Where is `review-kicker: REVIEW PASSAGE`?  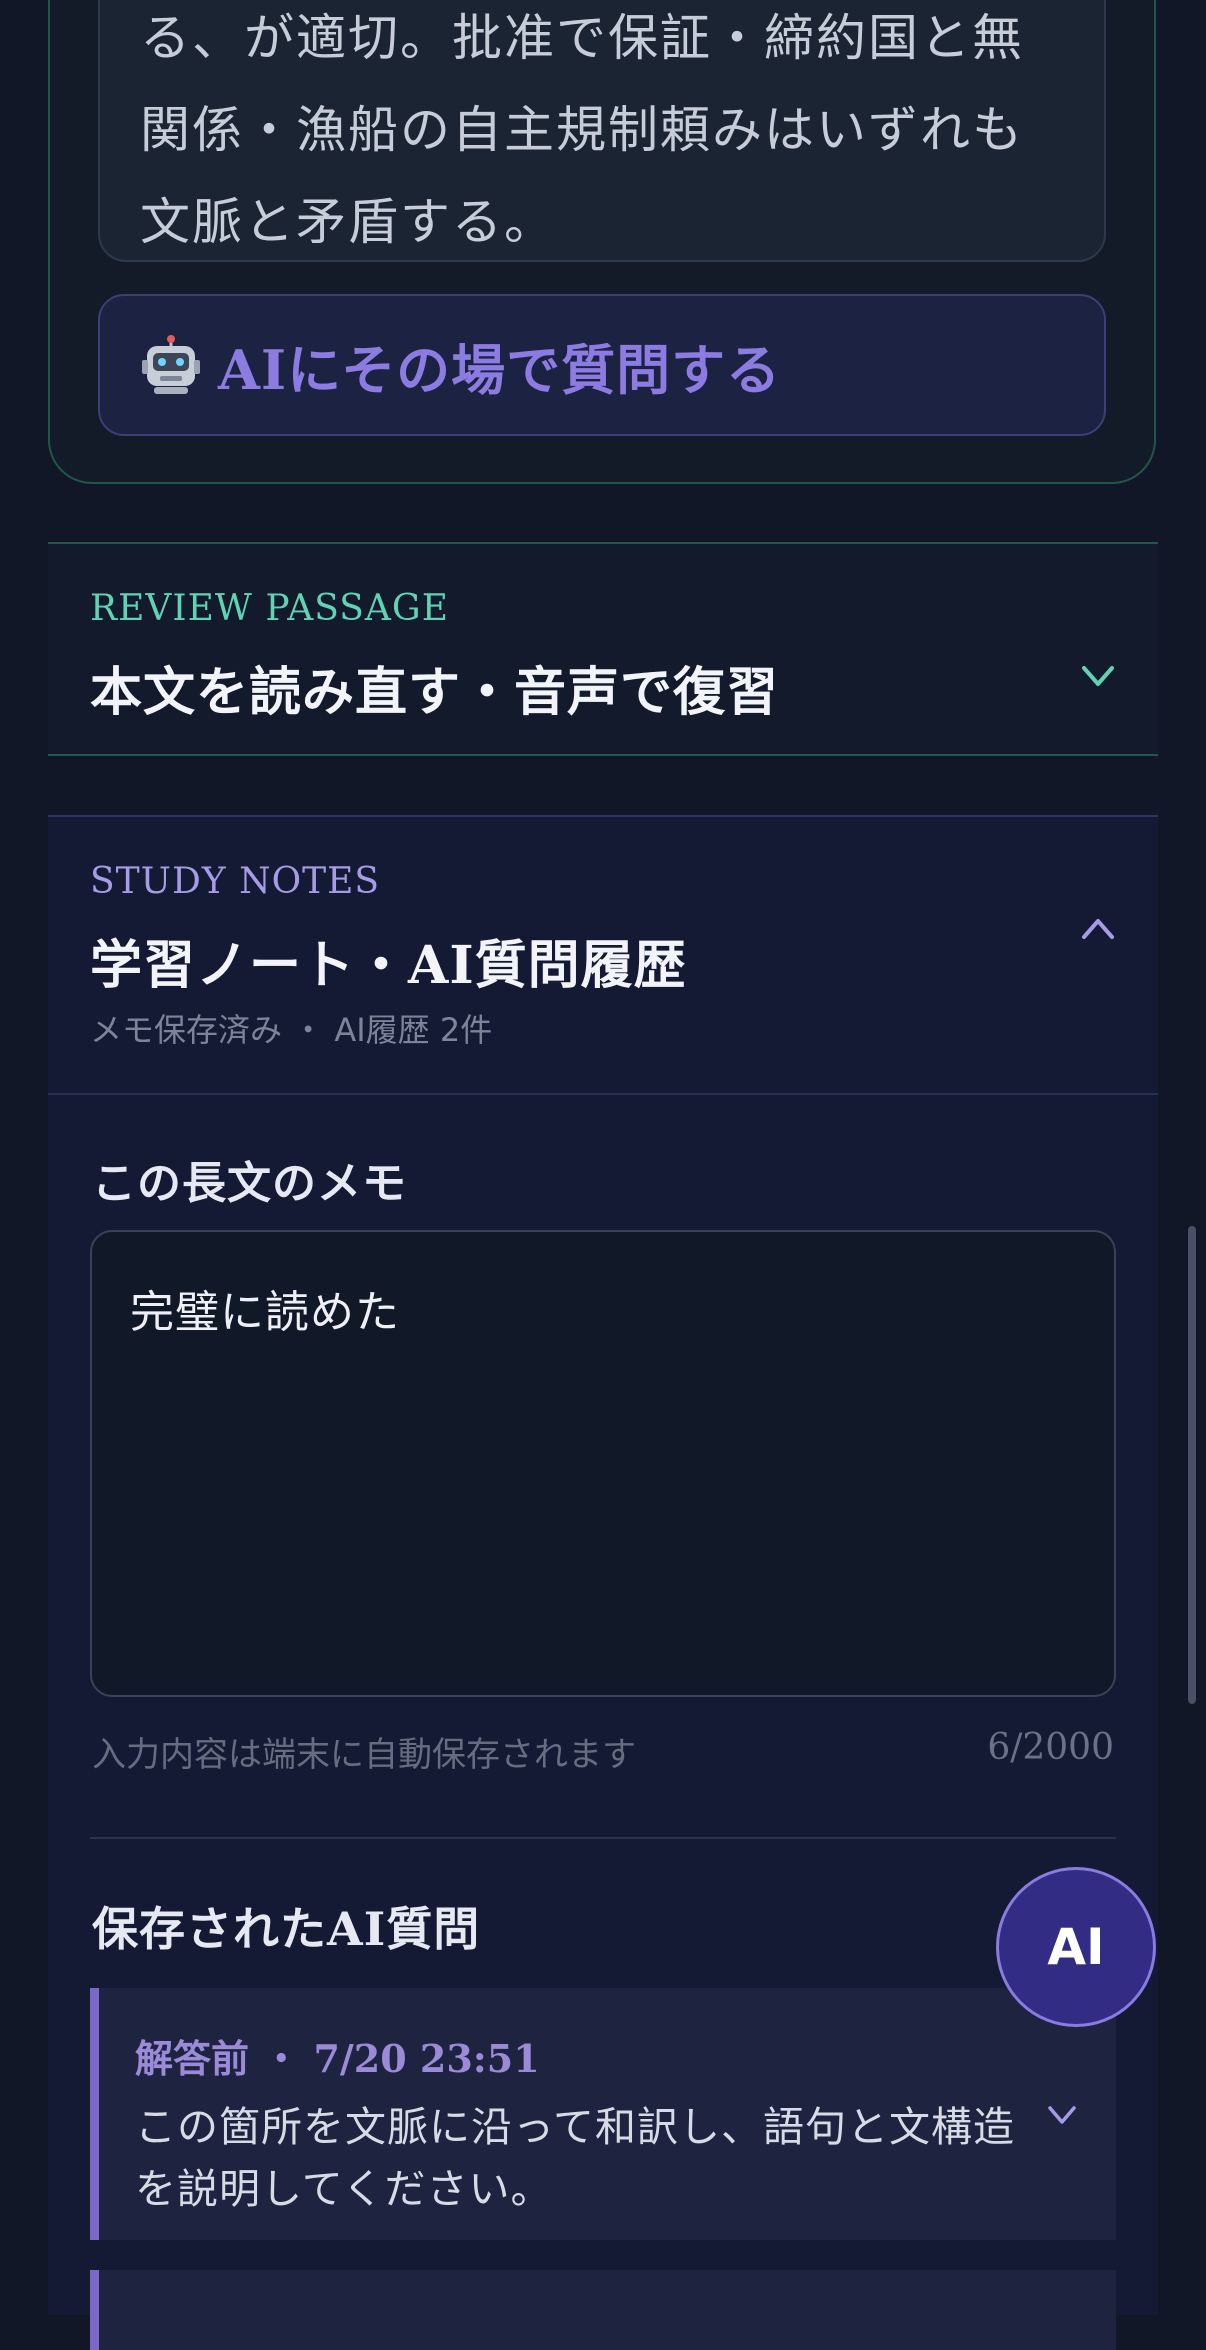
review-kicker: REVIEW PASSAGE is located at coordinates (269, 608).